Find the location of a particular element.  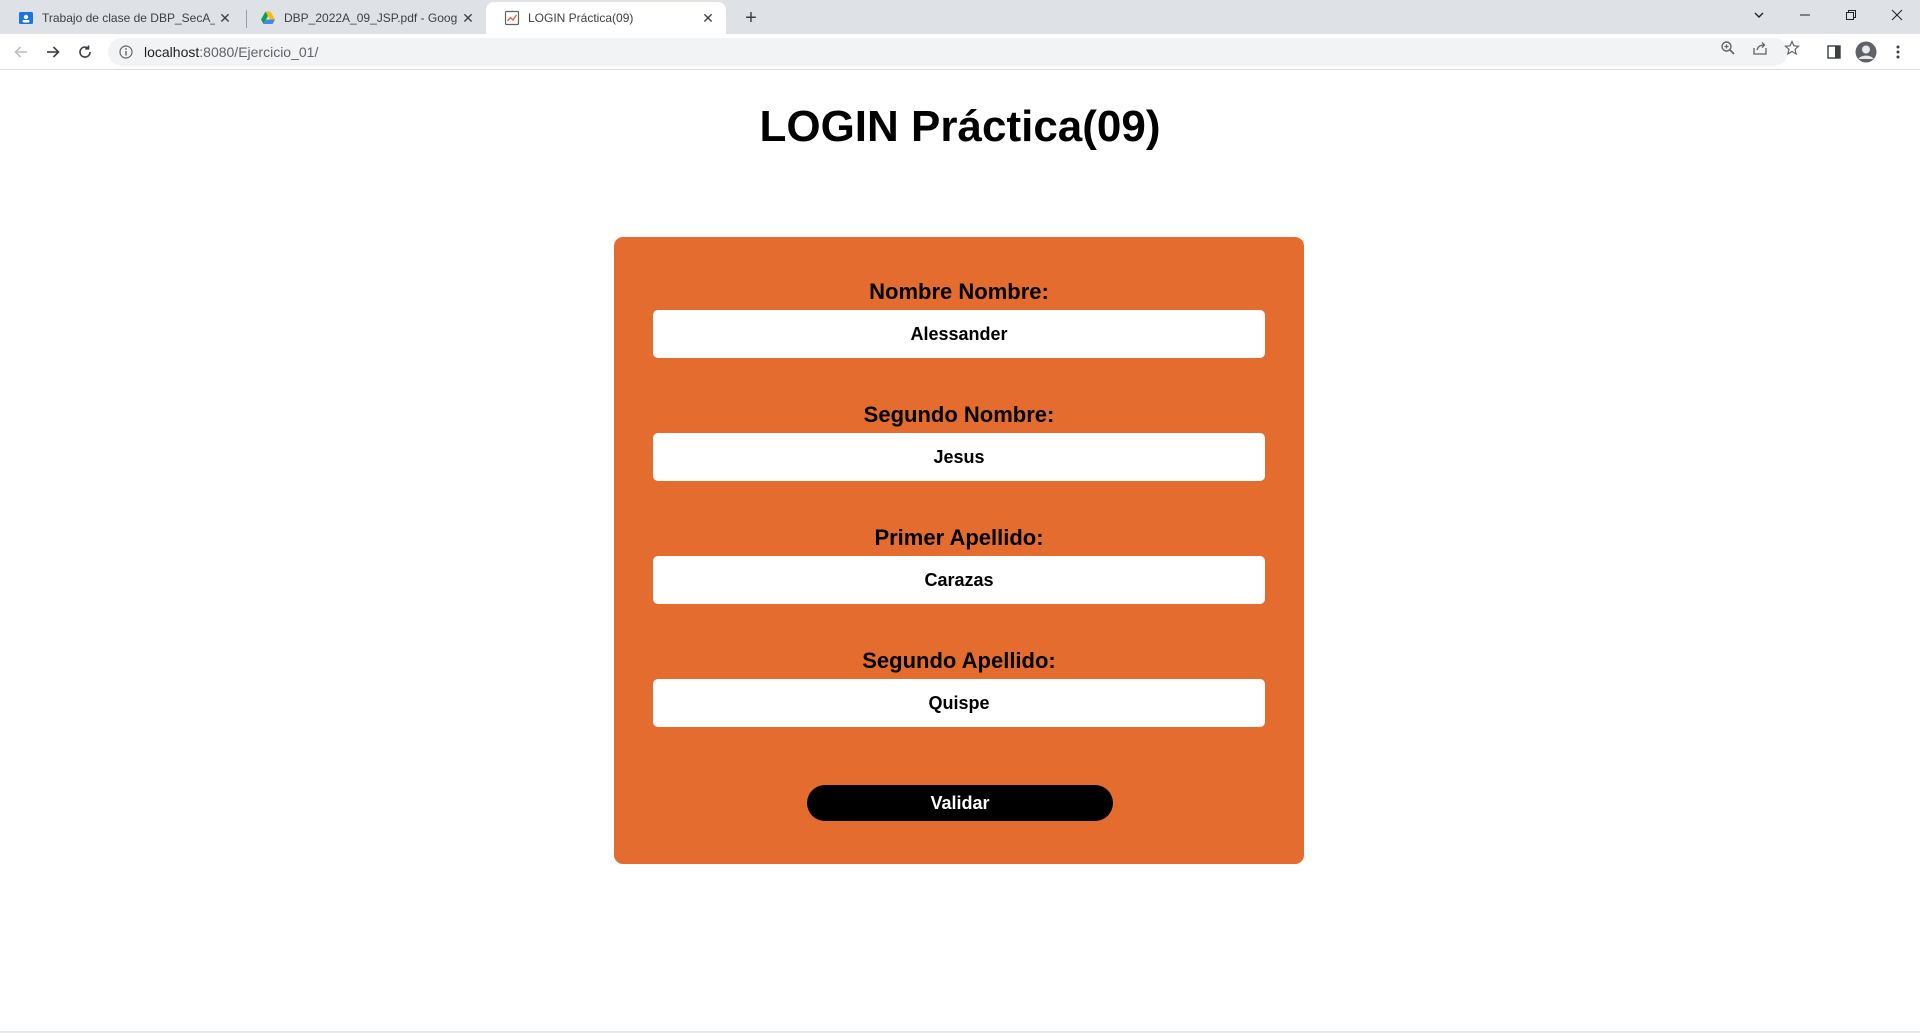

reload-icon is located at coordinates (85, 52).